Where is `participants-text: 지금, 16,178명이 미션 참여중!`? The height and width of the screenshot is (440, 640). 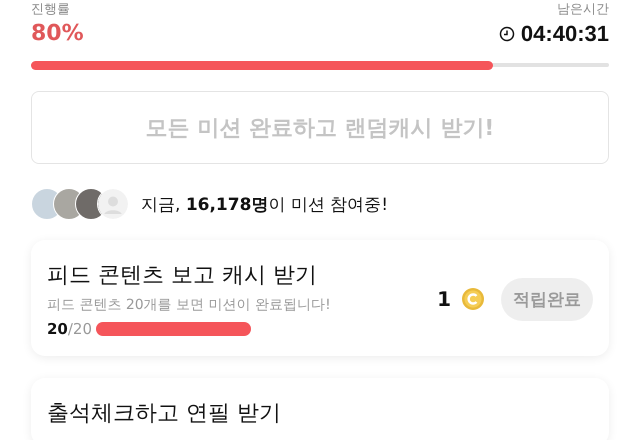
participants-text: 지금, 16,178명이 미션 참여중! is located at coordinates (264, 205).